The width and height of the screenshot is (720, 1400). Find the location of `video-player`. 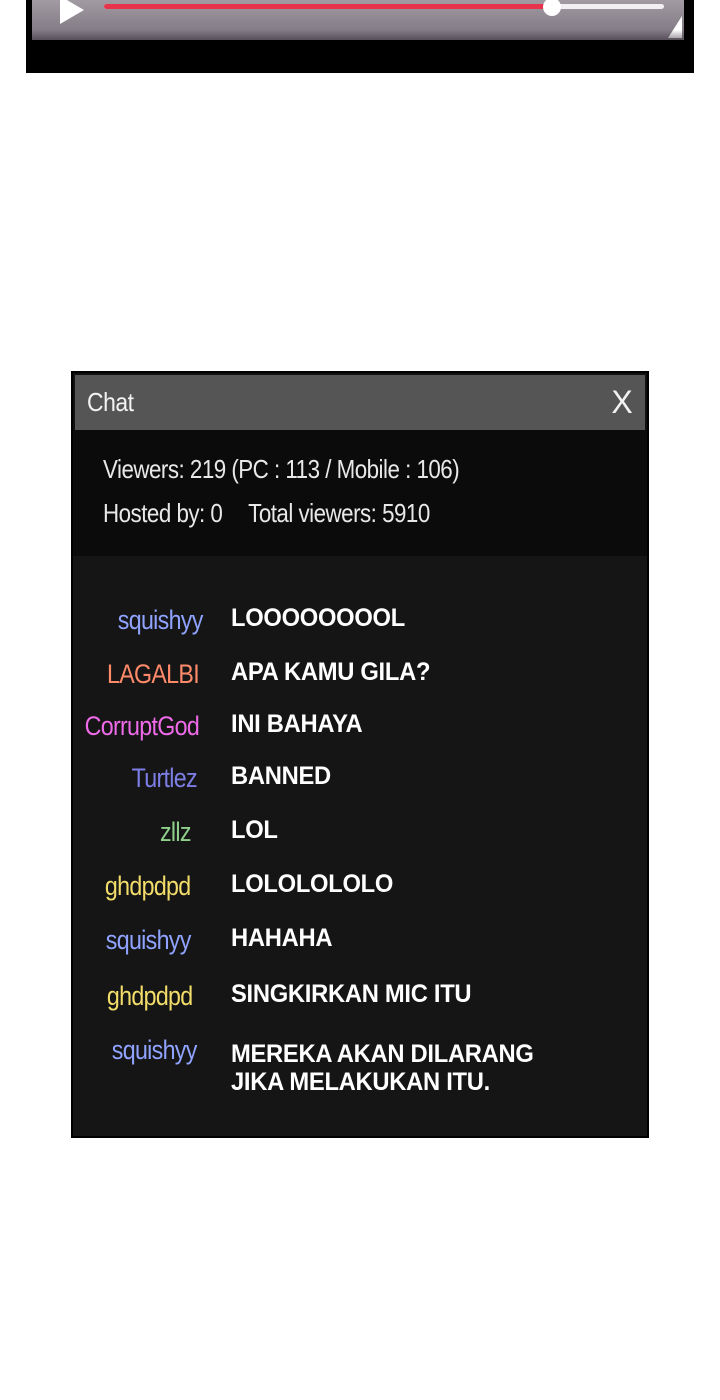

video-player is located at coordinates (360, 36).